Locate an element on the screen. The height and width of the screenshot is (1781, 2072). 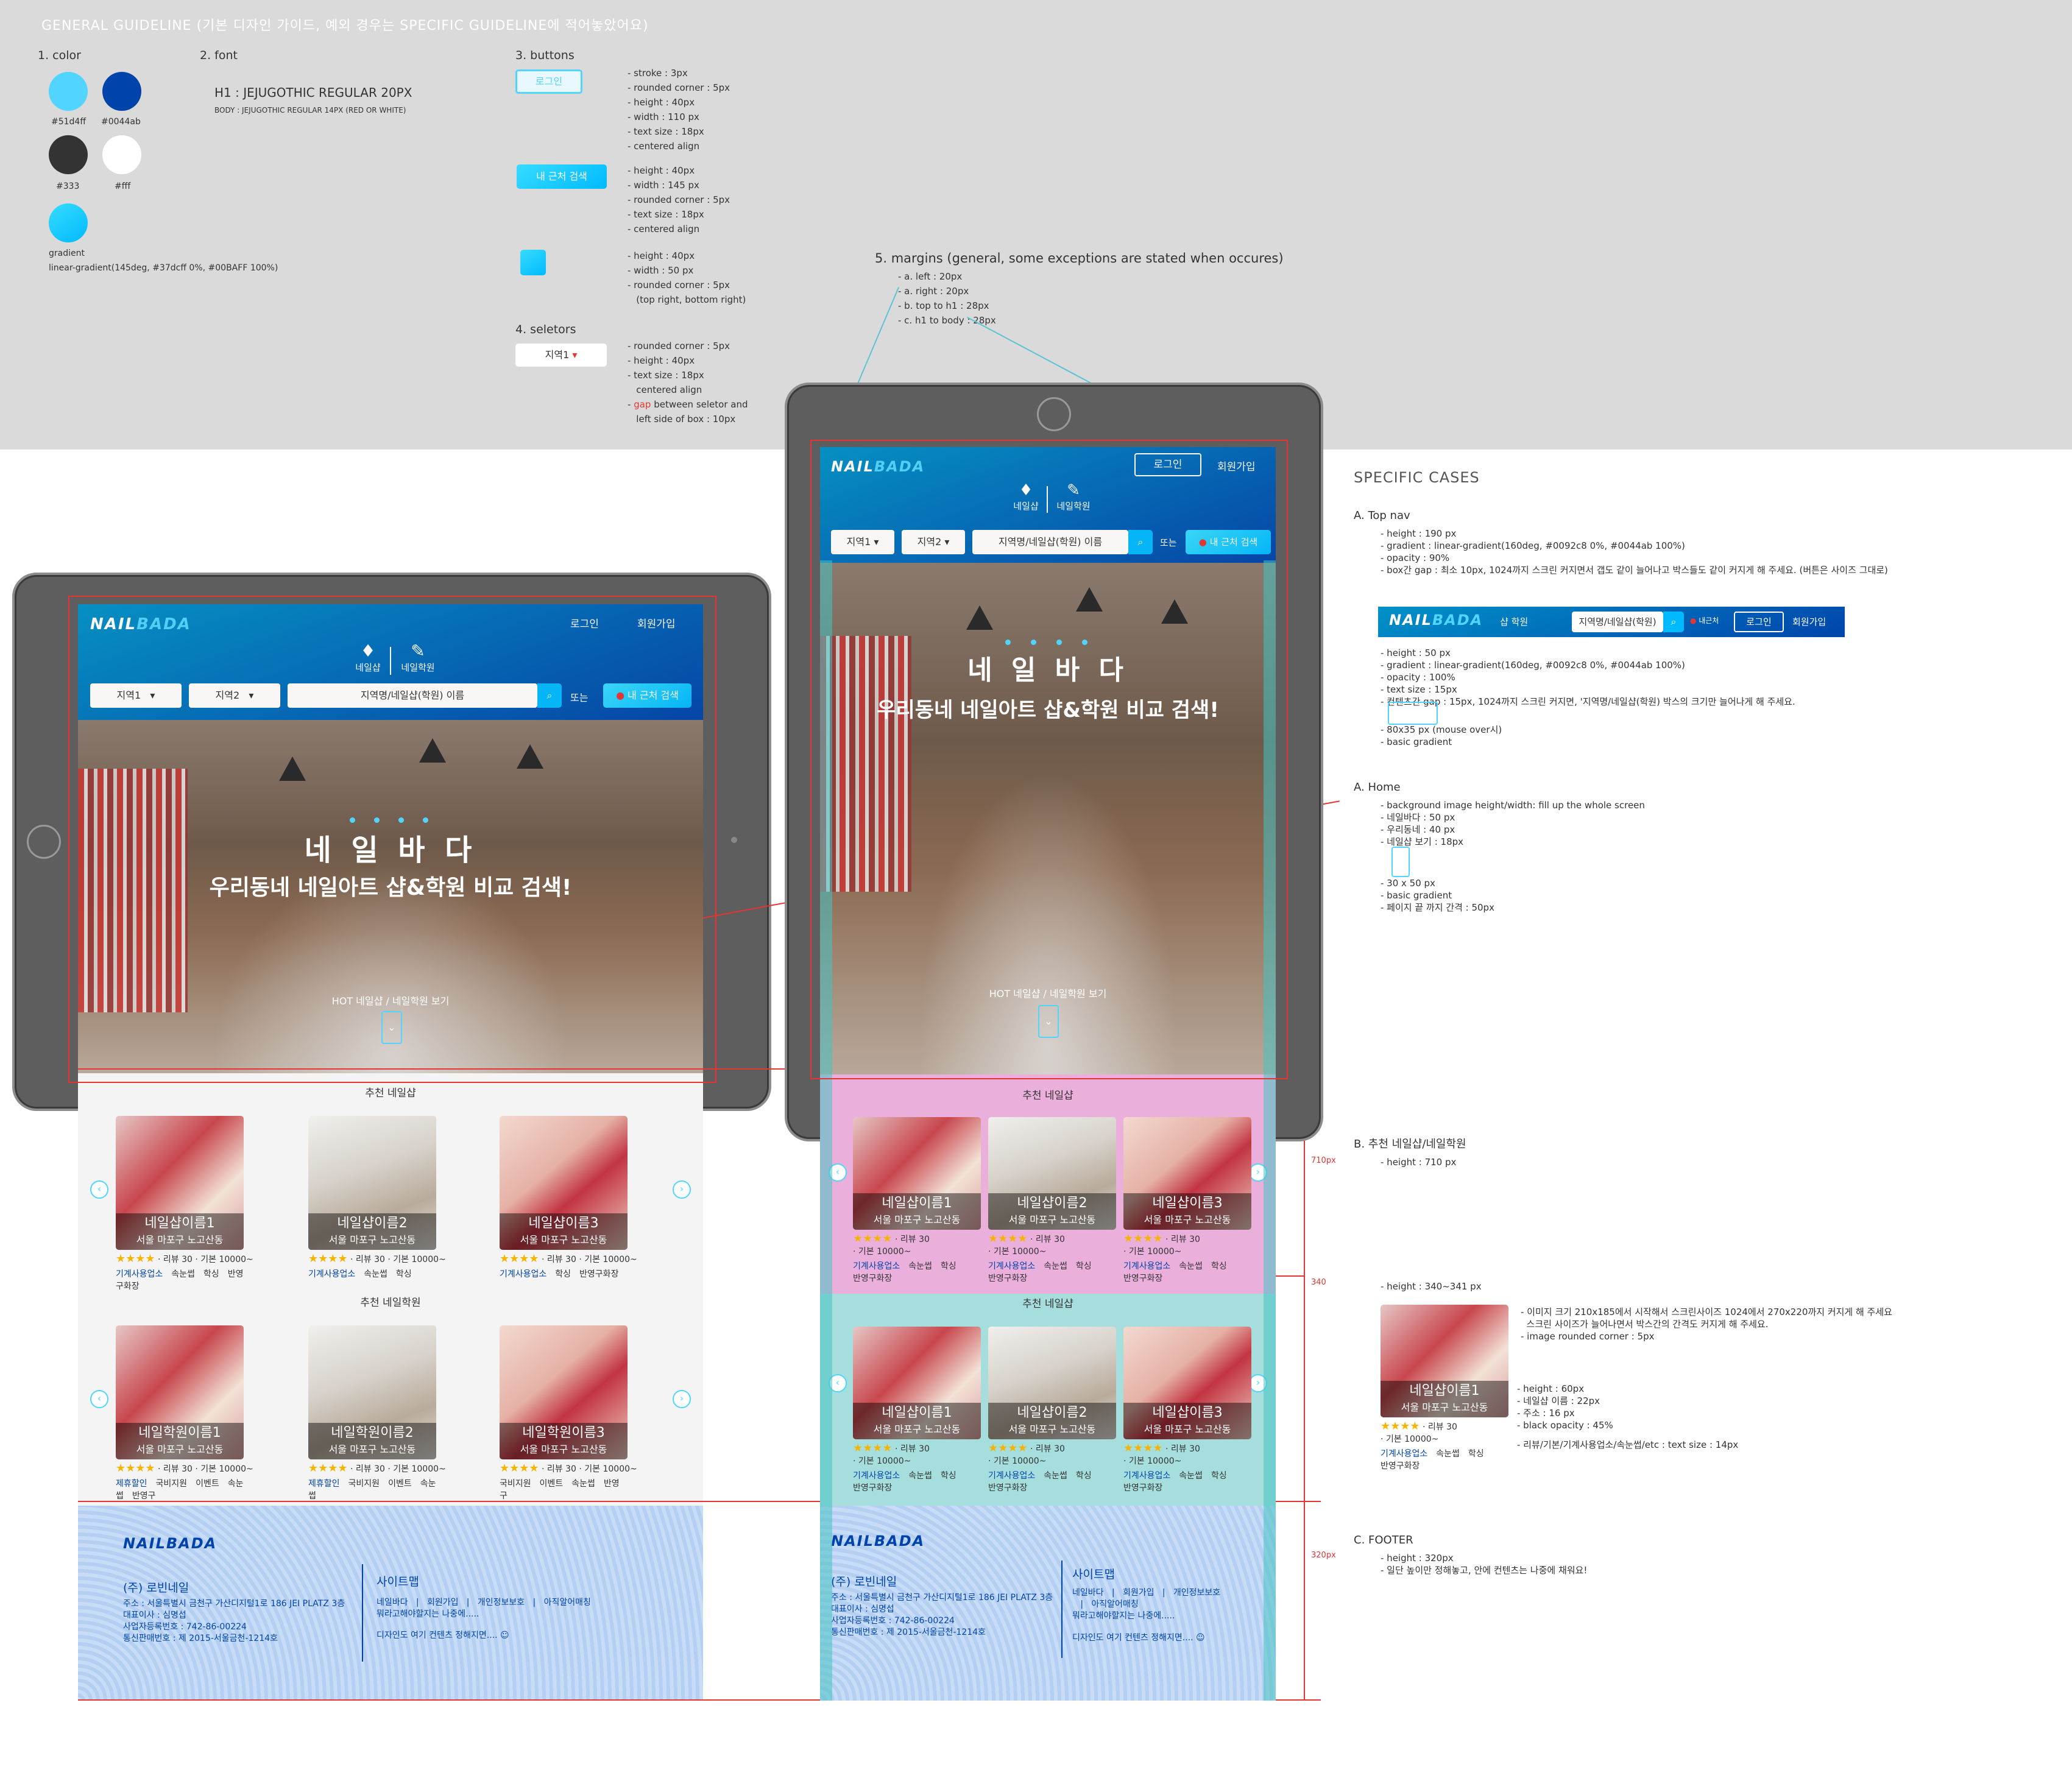
region-selector-sample: 지역1 ▾ is located at coordinates (561, 355).